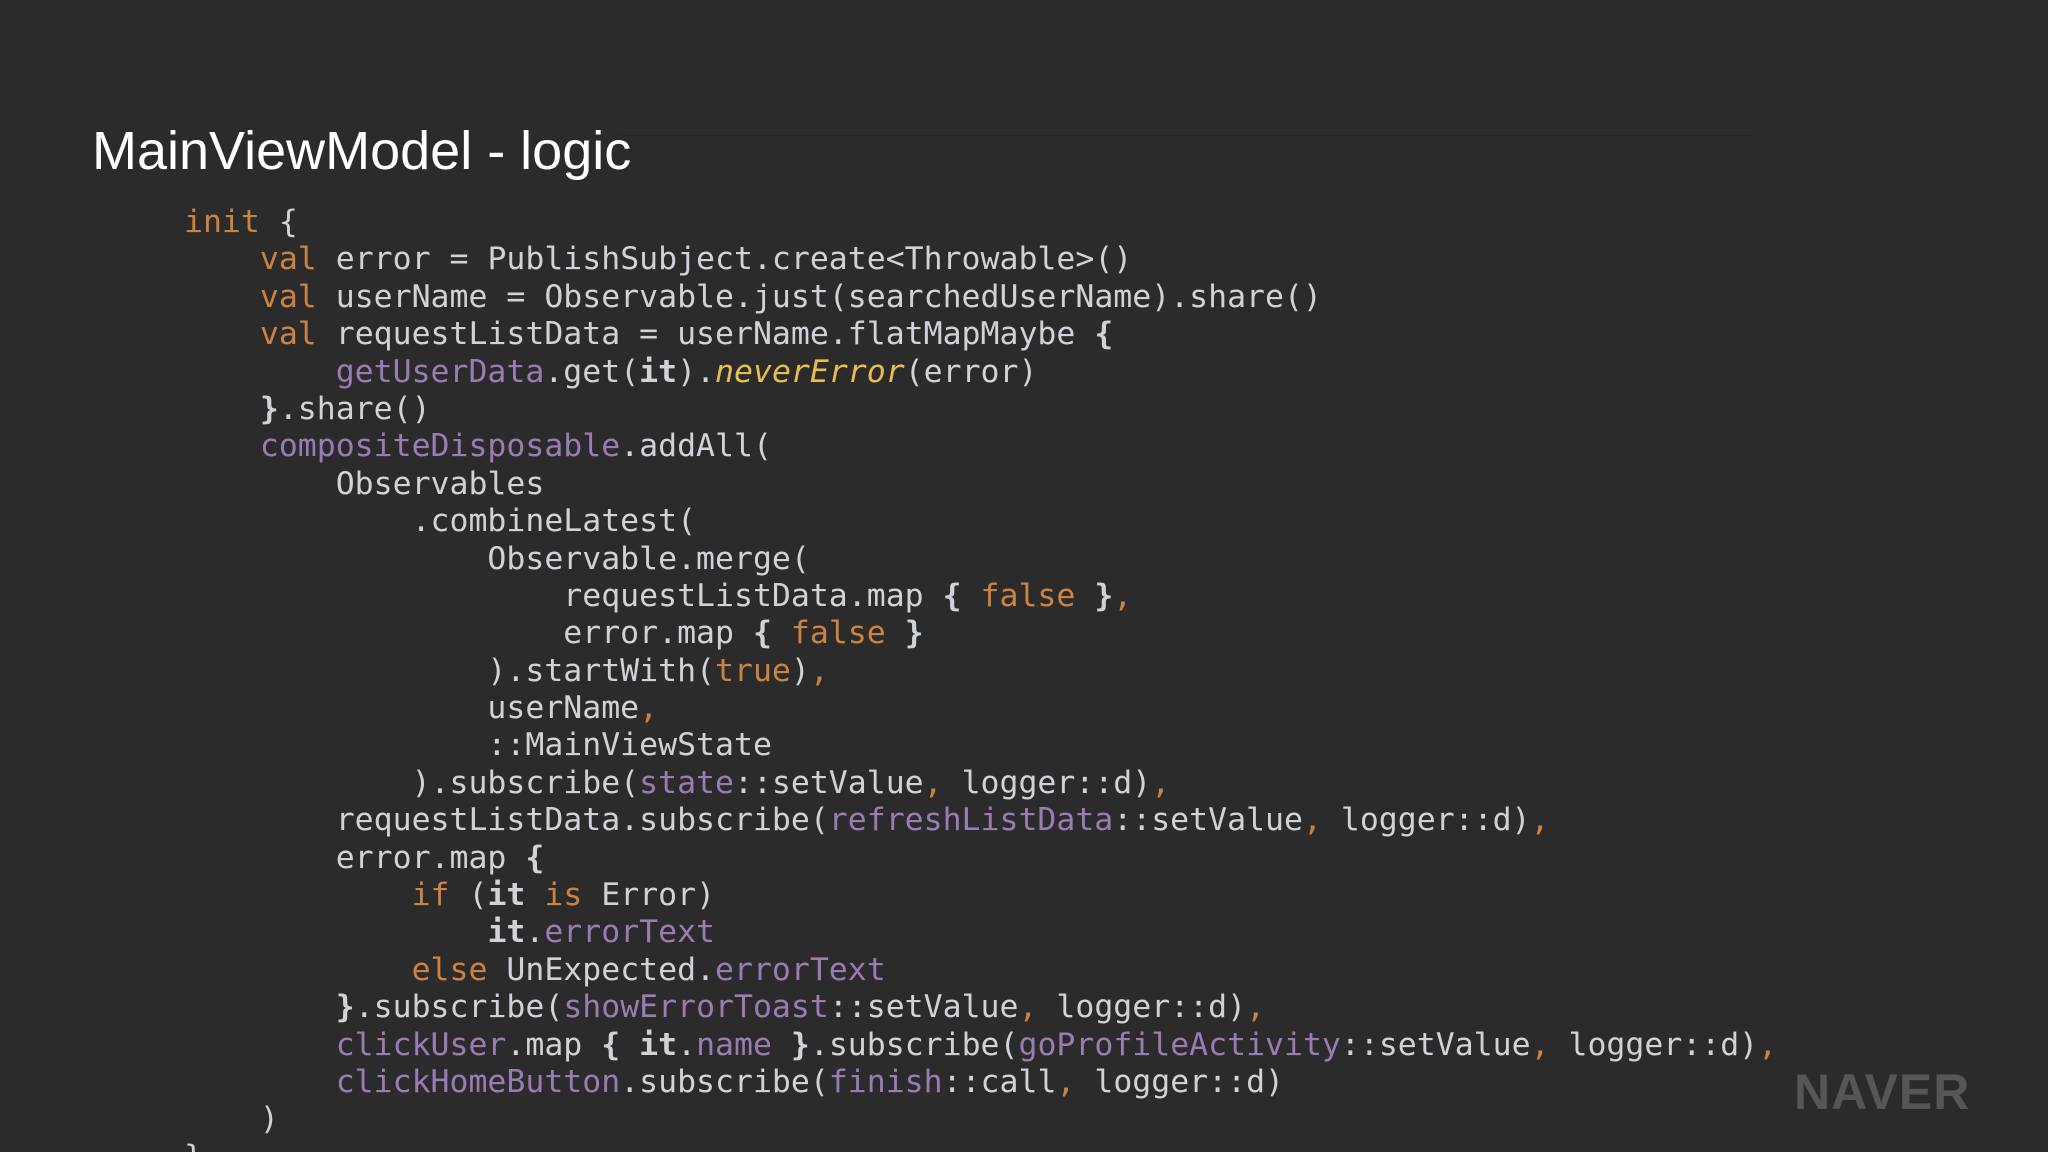  Describe the element at coordinates (478, 745) in the screenshot. I see `code-token: ::MainViewState` at that location.